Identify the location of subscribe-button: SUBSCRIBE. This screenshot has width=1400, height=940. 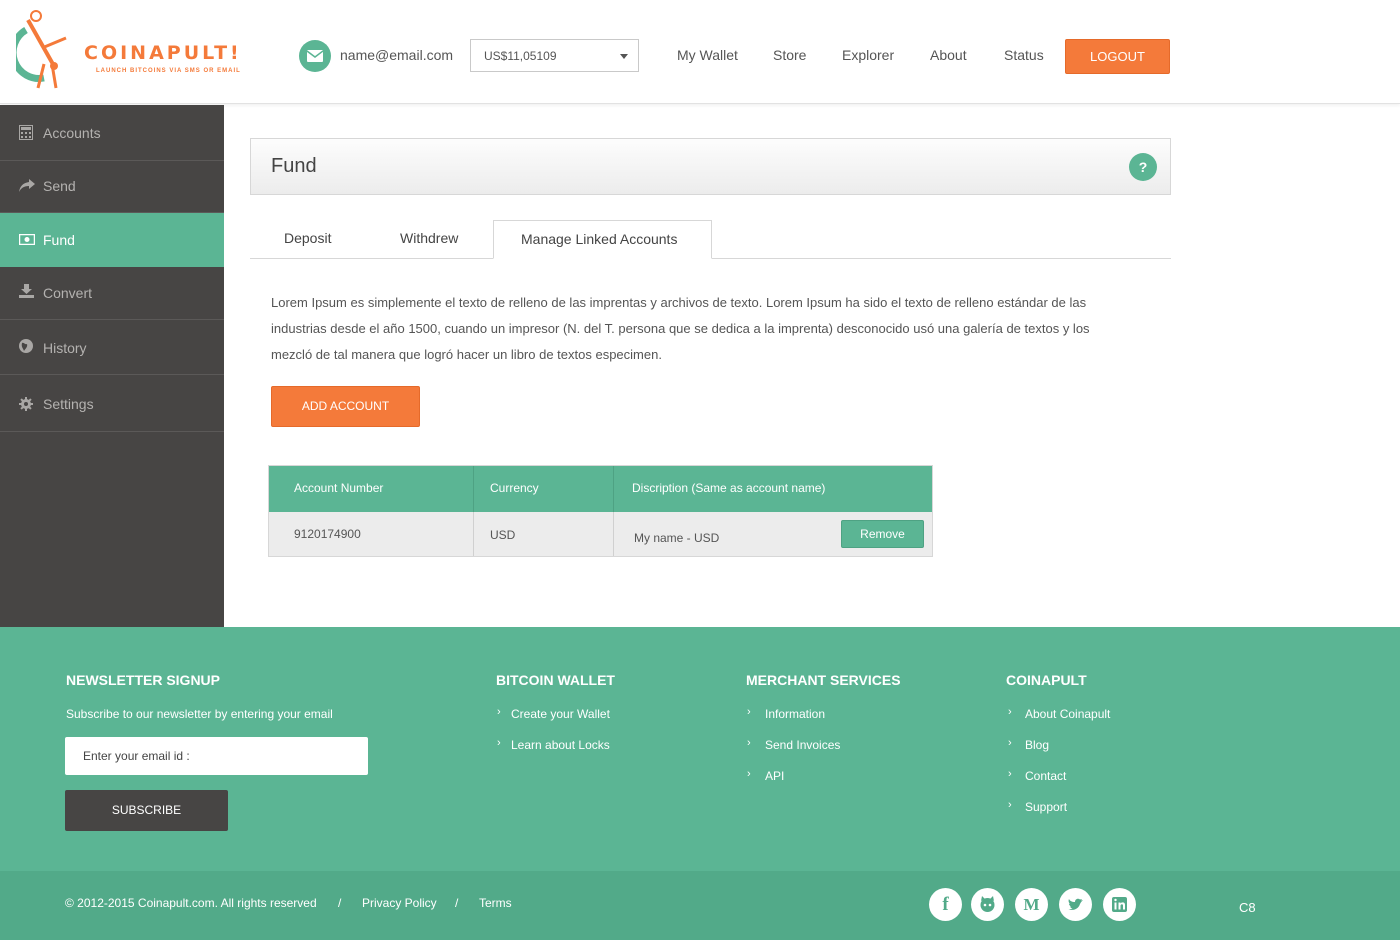
(146, 810).